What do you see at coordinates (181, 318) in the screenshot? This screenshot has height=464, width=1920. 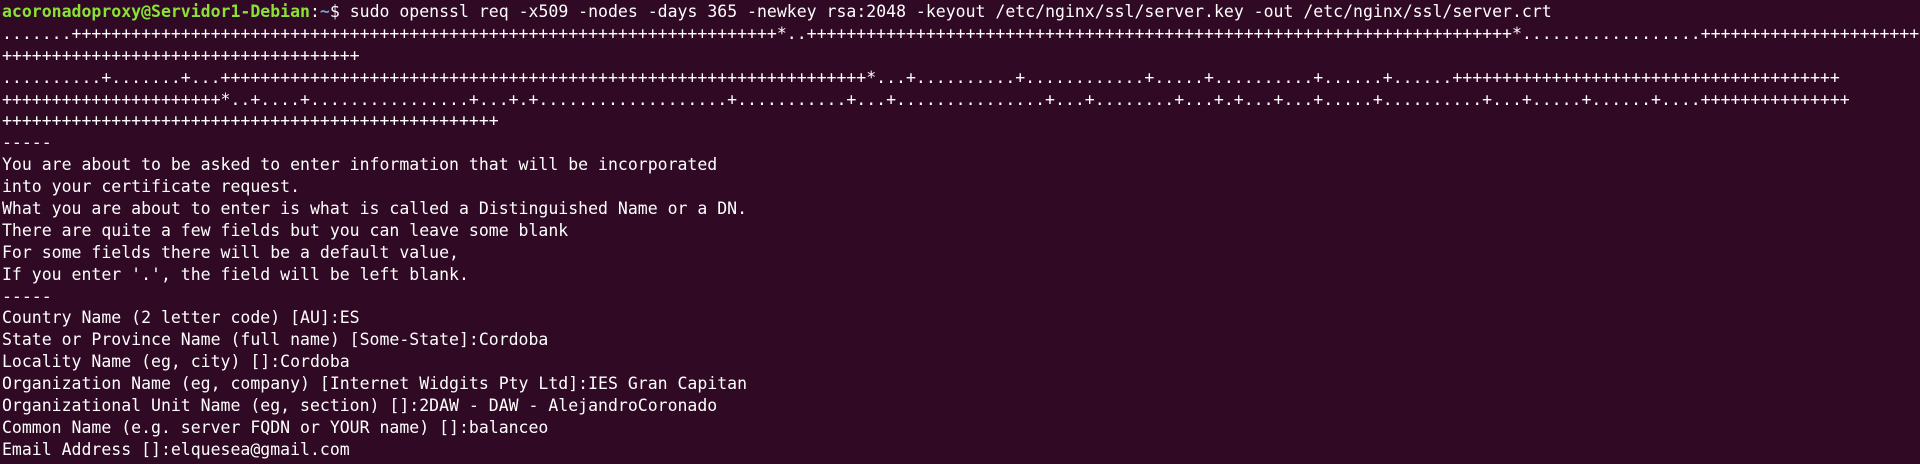 I see `output-line: Country Name (2 letter code) [AU]:ES` at bounding box center [181, 318].